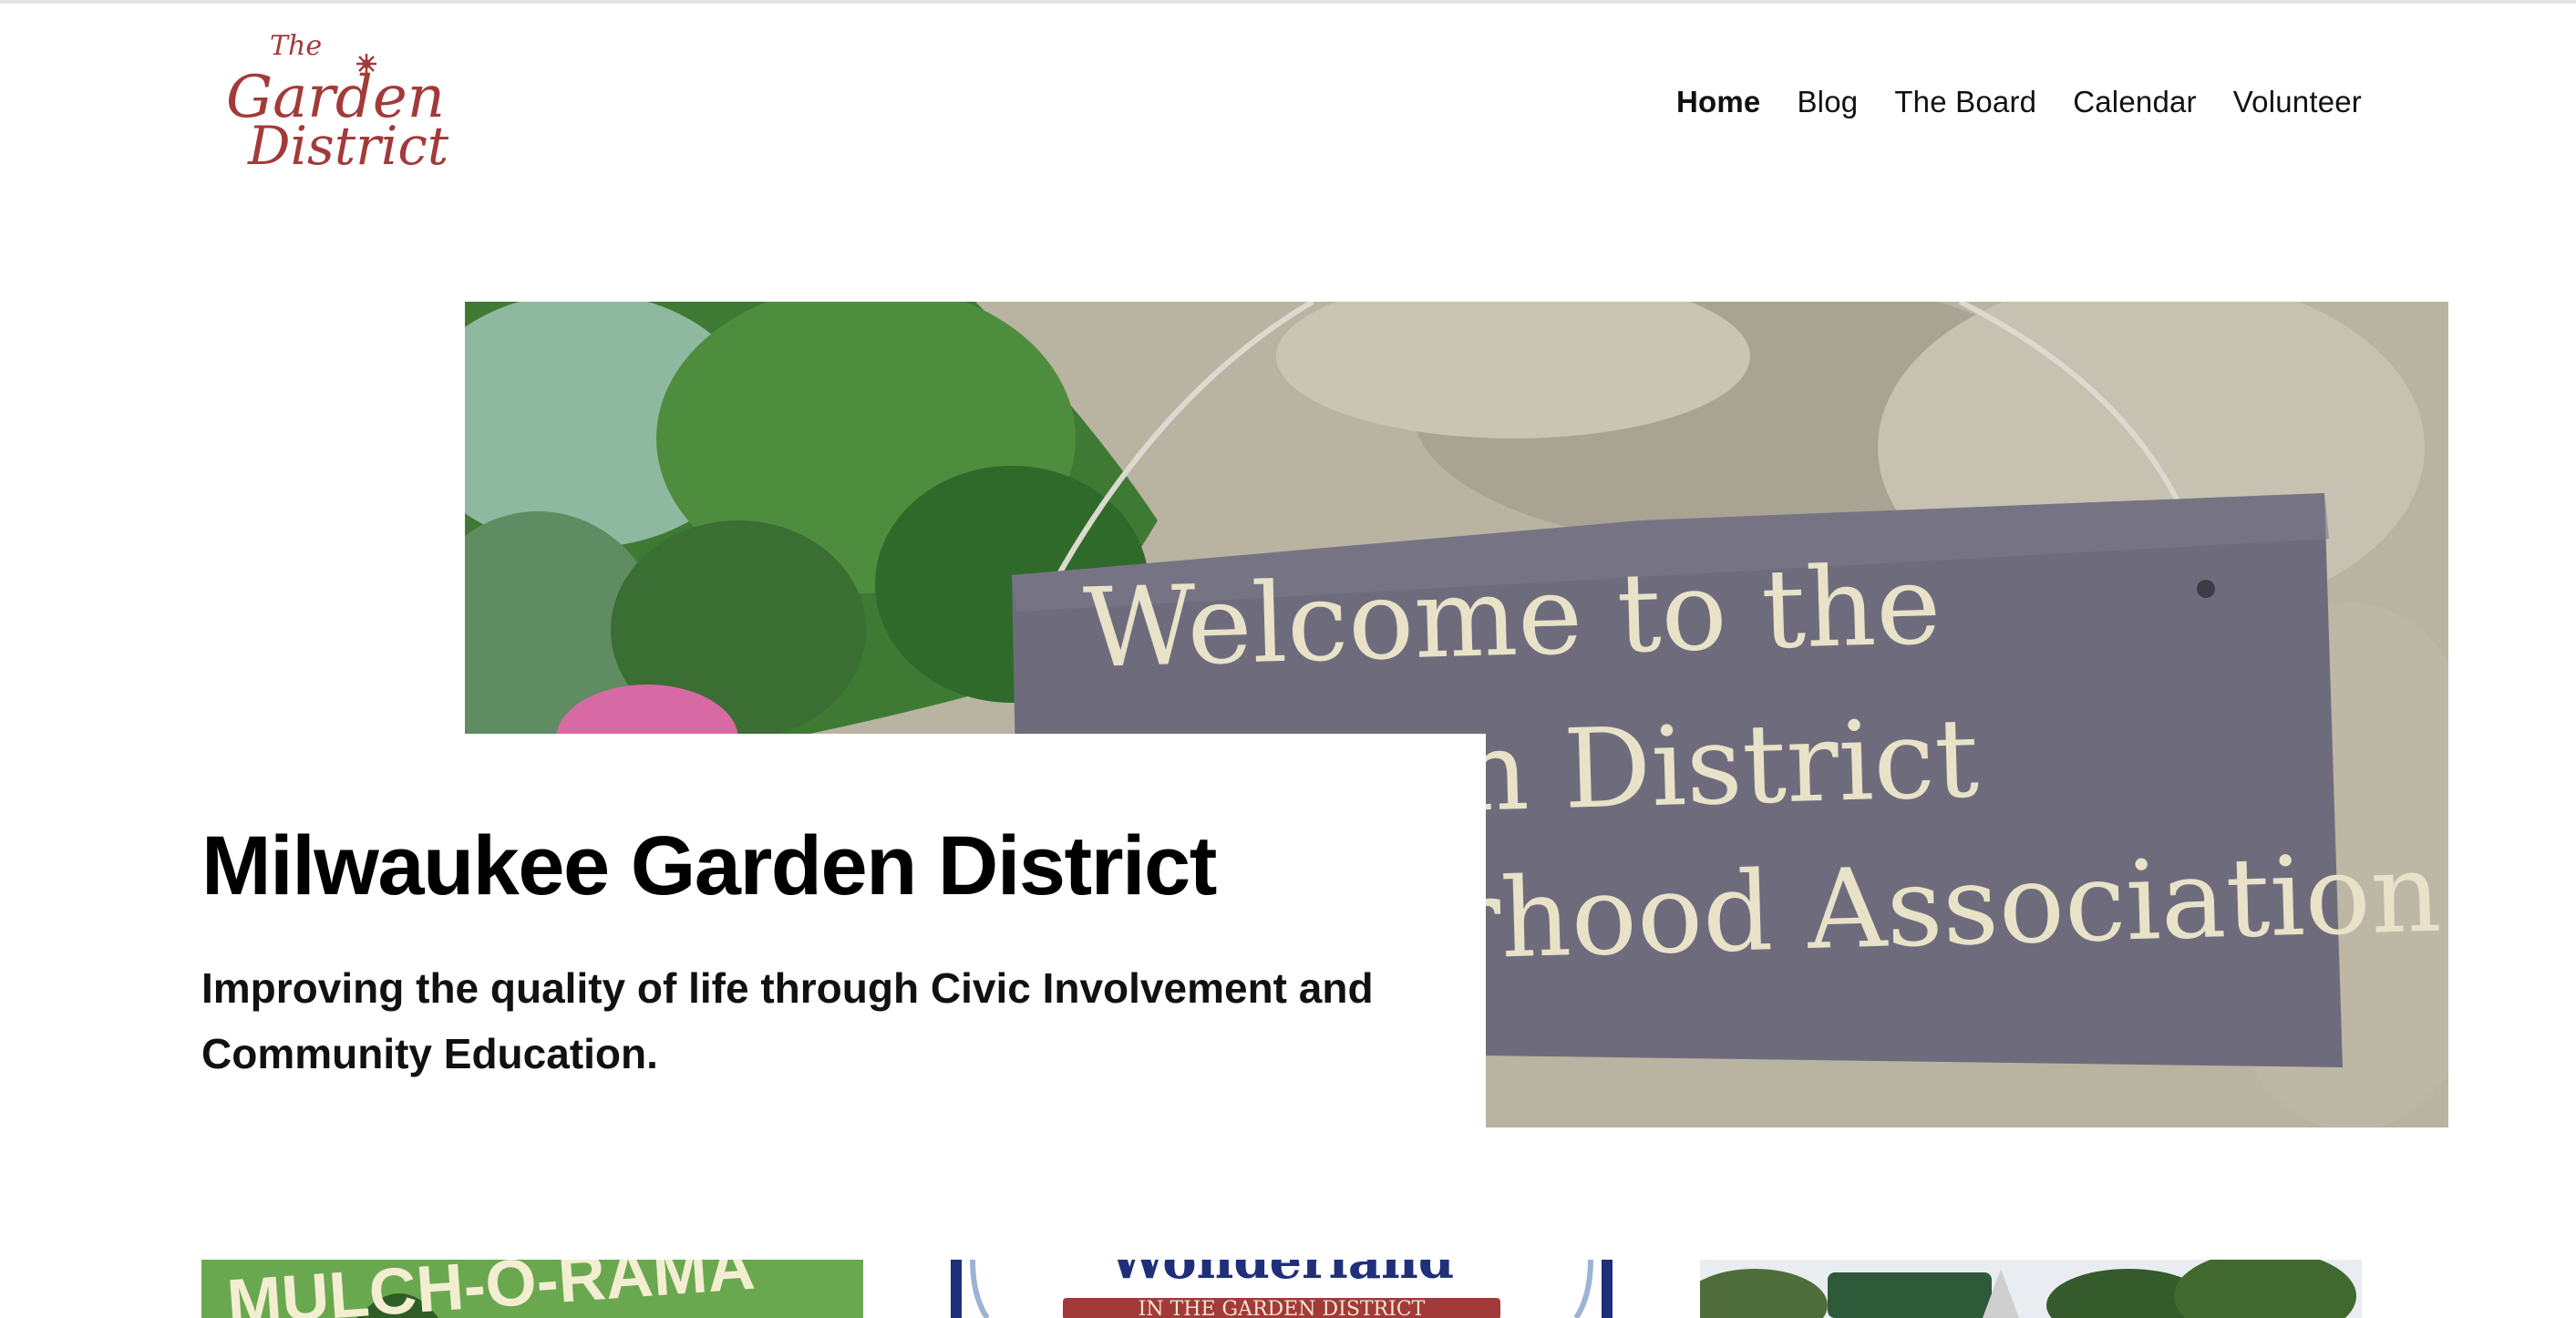  What do you see at coordinates (296, 46) in the screenshot?
I see `logo-line-the: The` at bounding box center [296, 46].